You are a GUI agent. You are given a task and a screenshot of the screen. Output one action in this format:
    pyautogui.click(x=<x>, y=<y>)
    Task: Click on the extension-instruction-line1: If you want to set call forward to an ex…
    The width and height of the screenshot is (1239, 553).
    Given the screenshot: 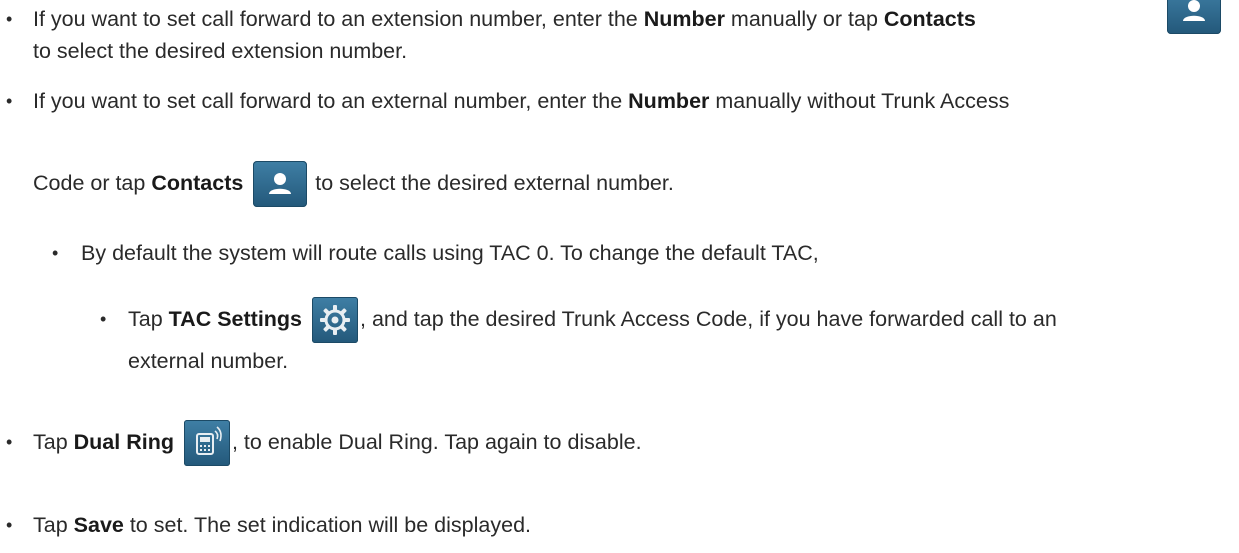 What is the action you would take?
    pyautogui.click(x=504, y=19)
    